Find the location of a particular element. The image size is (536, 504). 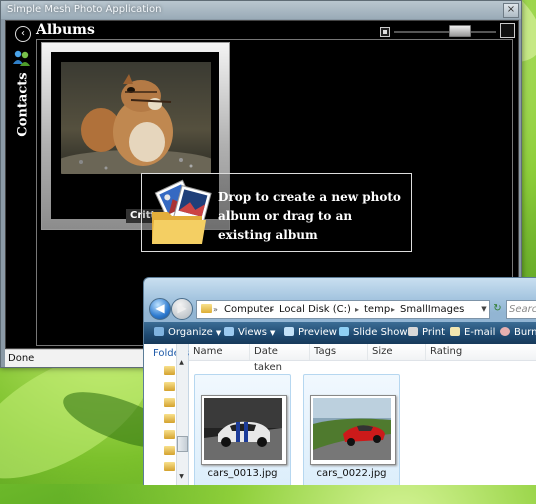

folder-with-photos-icon is located at coordinates (182, 211).